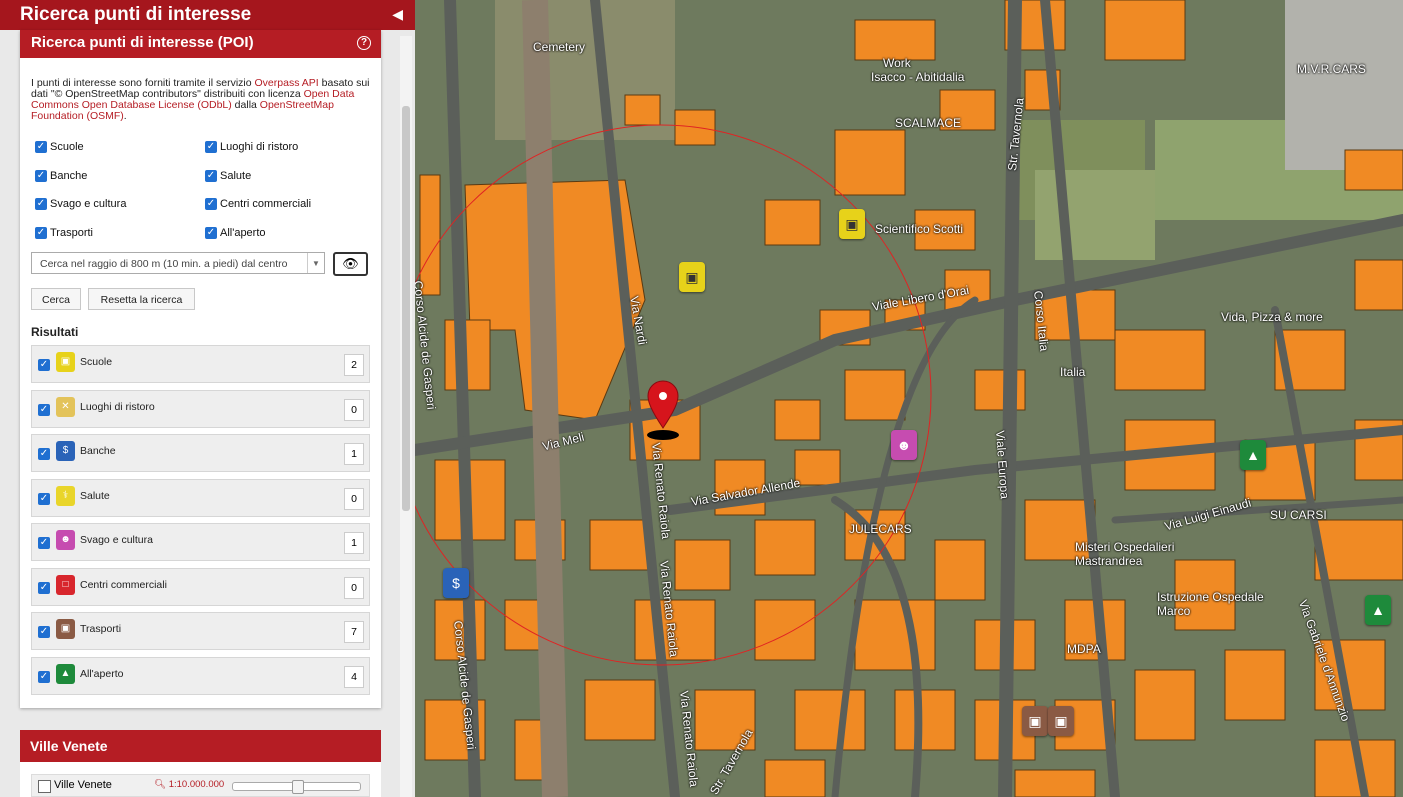 This screenshot has height=797, width=1403. Describe the element at coordinates (207, 15) in the screenshot. I see `app-header: Ricerca punti di interesse ◀` at that location.